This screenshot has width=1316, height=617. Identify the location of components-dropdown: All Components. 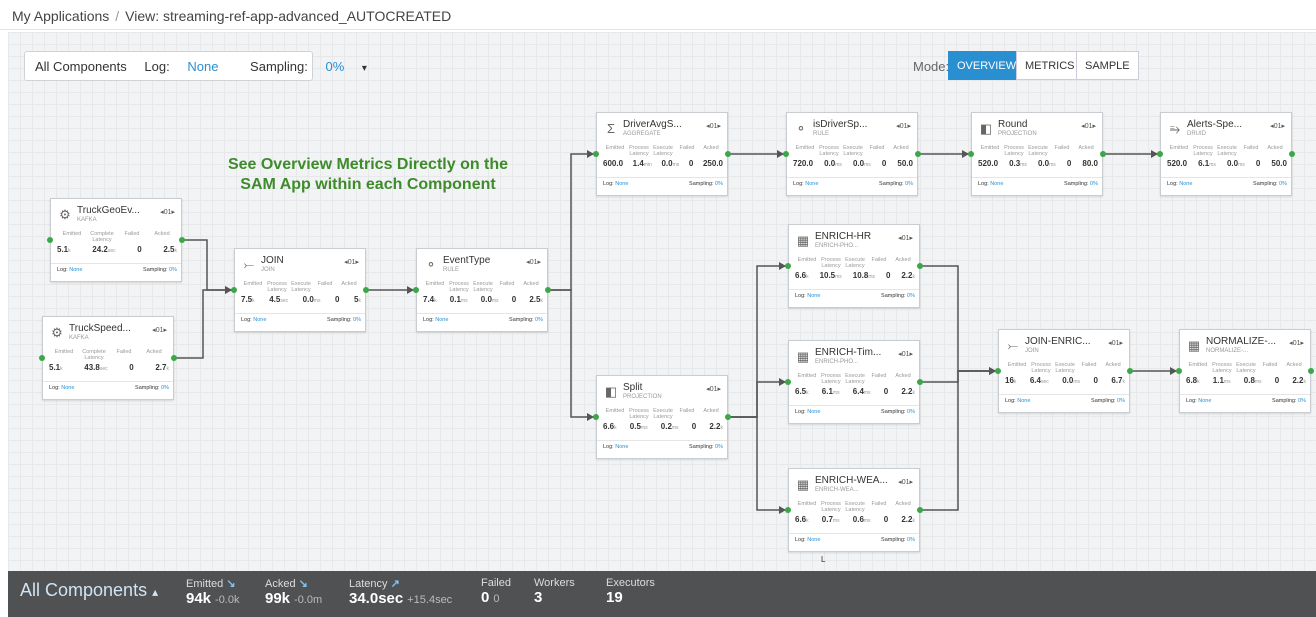
(81, 66).